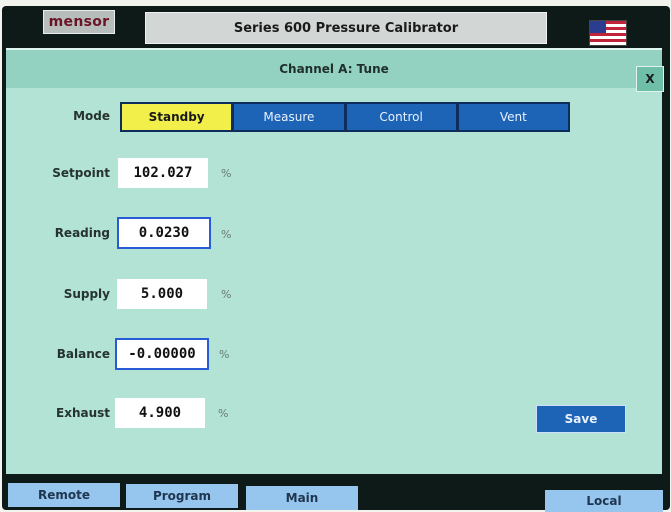  I want to click on mode-label: Mode, so click(91, 116).